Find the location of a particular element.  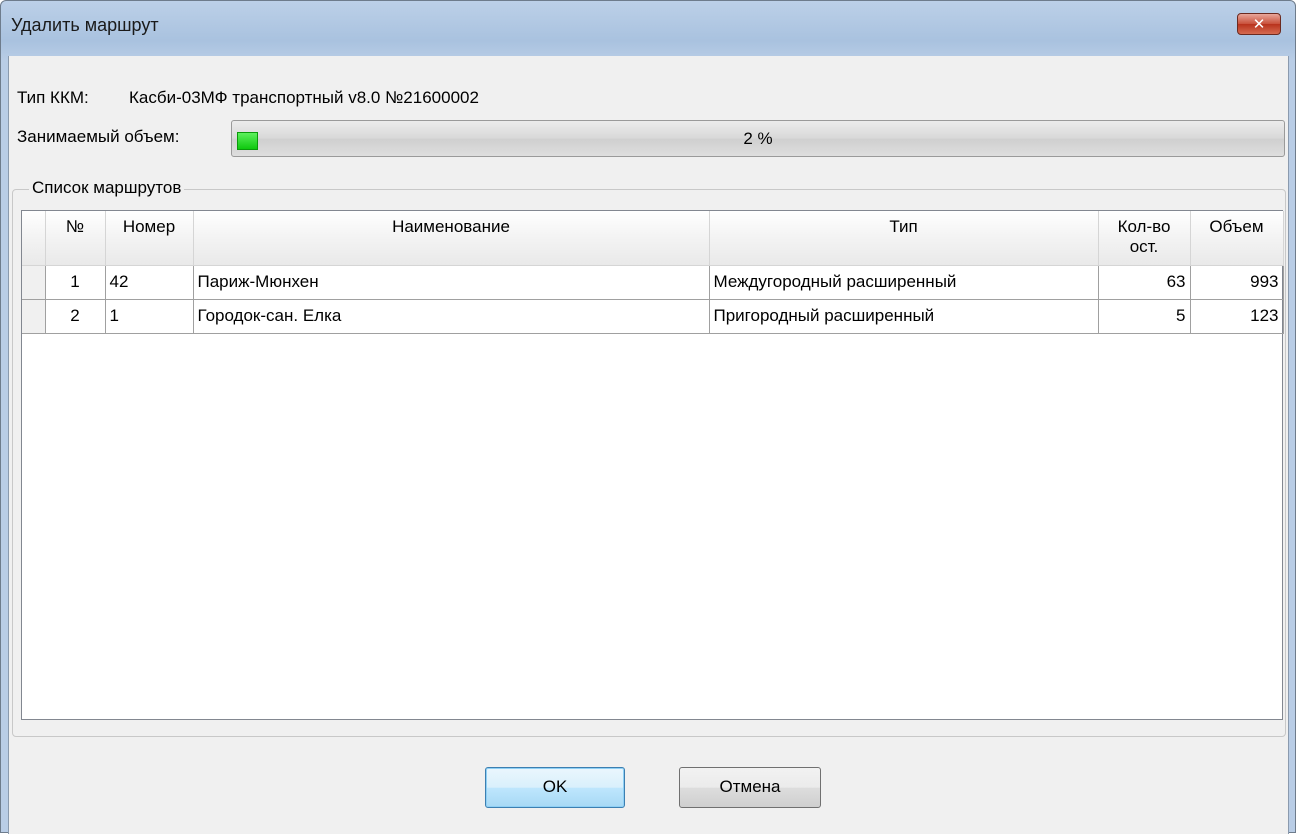

cell-n: 2 is located at coordinates (75, 316).